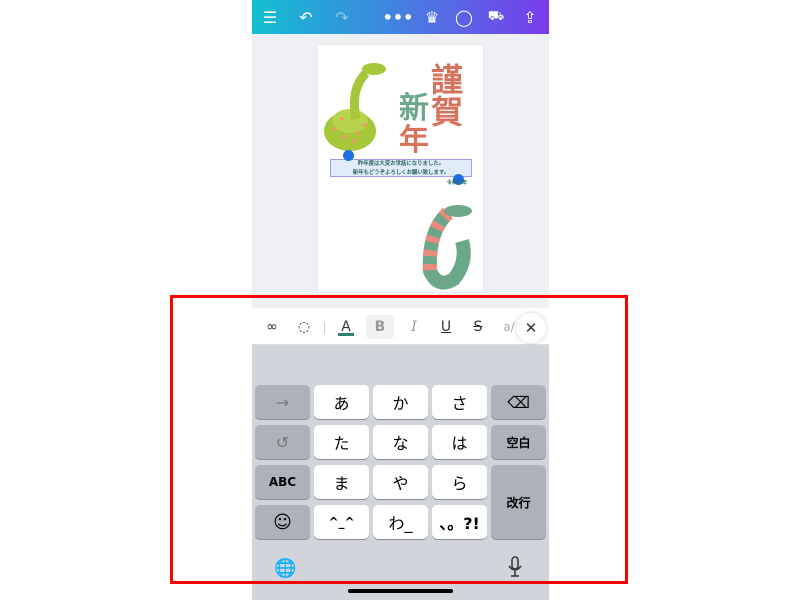 The height and width of the screenshot is (600, 800). Describe the element at coordinates (459, 482) in the screenshot. I see `key-ra: ら` at that location.